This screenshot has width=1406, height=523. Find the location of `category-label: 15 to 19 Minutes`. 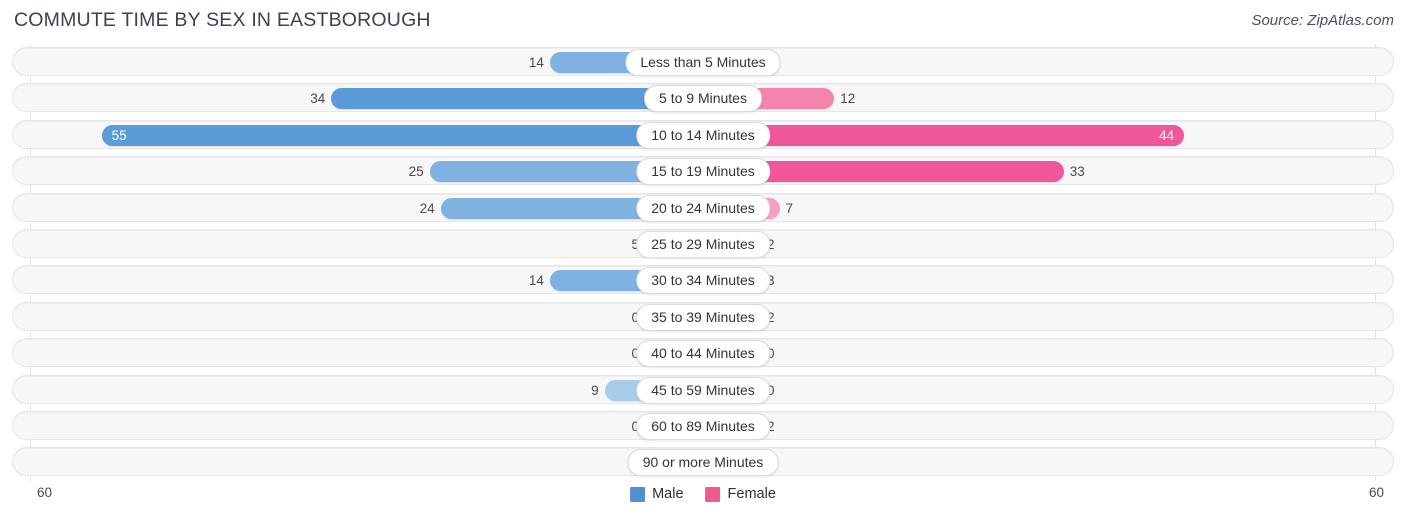

category-label: 15 to 19 Minutes is located at coordinates (703, 172).